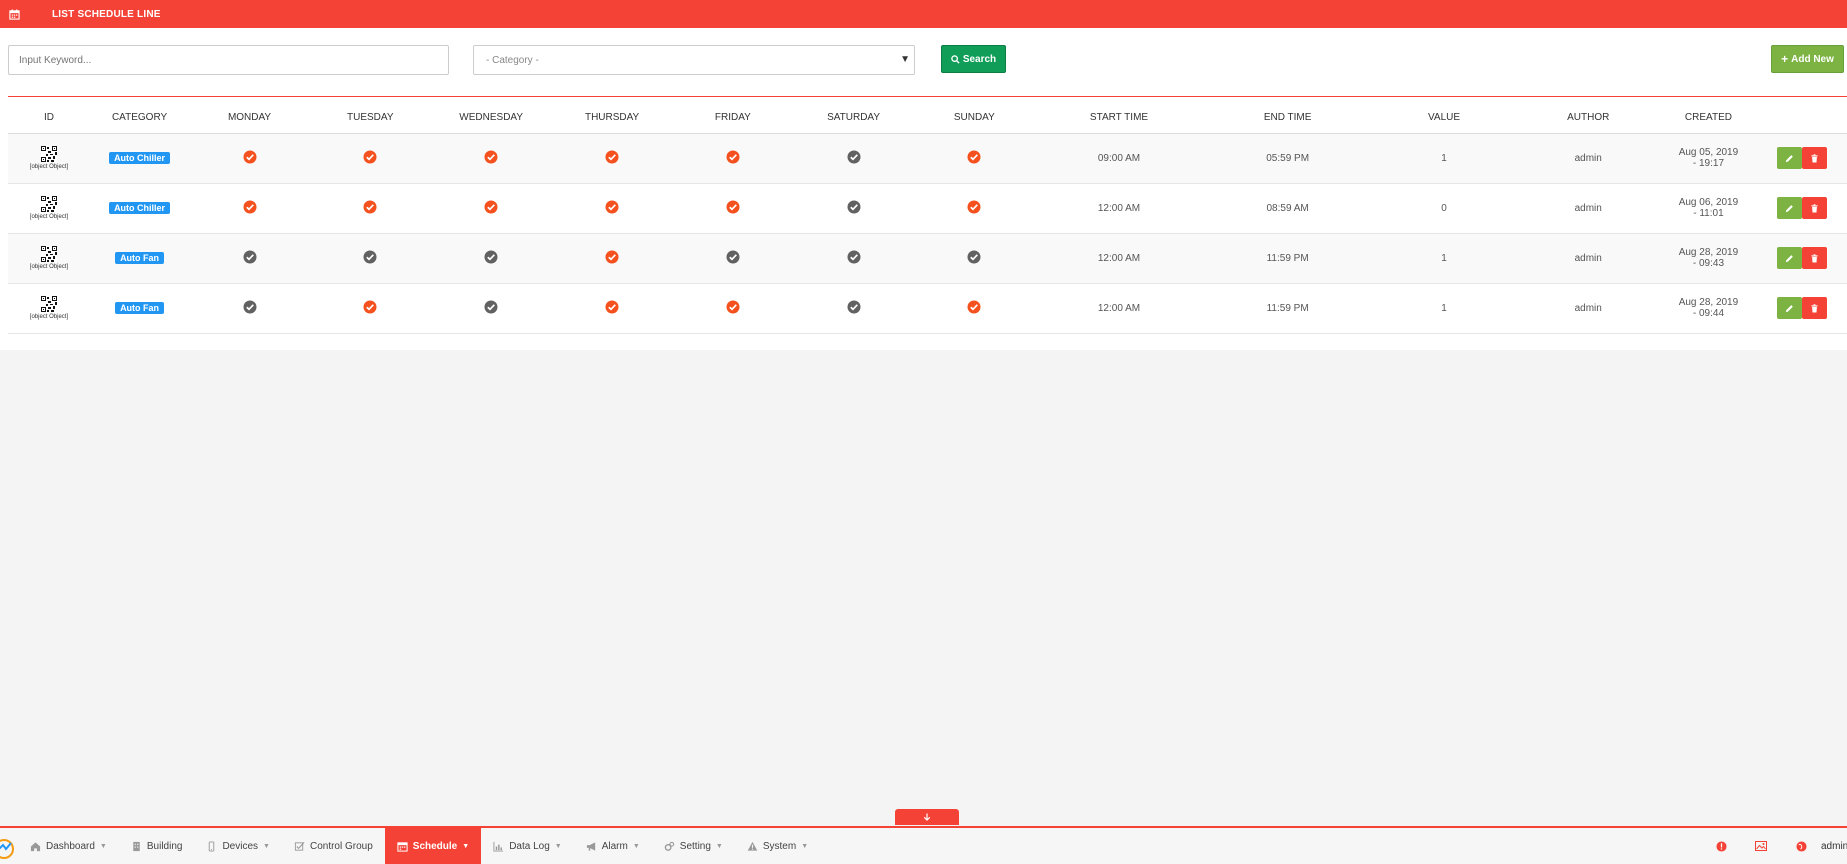 The image size is (1847, 864). I want to click on cogs-icon, so click(669, 846).